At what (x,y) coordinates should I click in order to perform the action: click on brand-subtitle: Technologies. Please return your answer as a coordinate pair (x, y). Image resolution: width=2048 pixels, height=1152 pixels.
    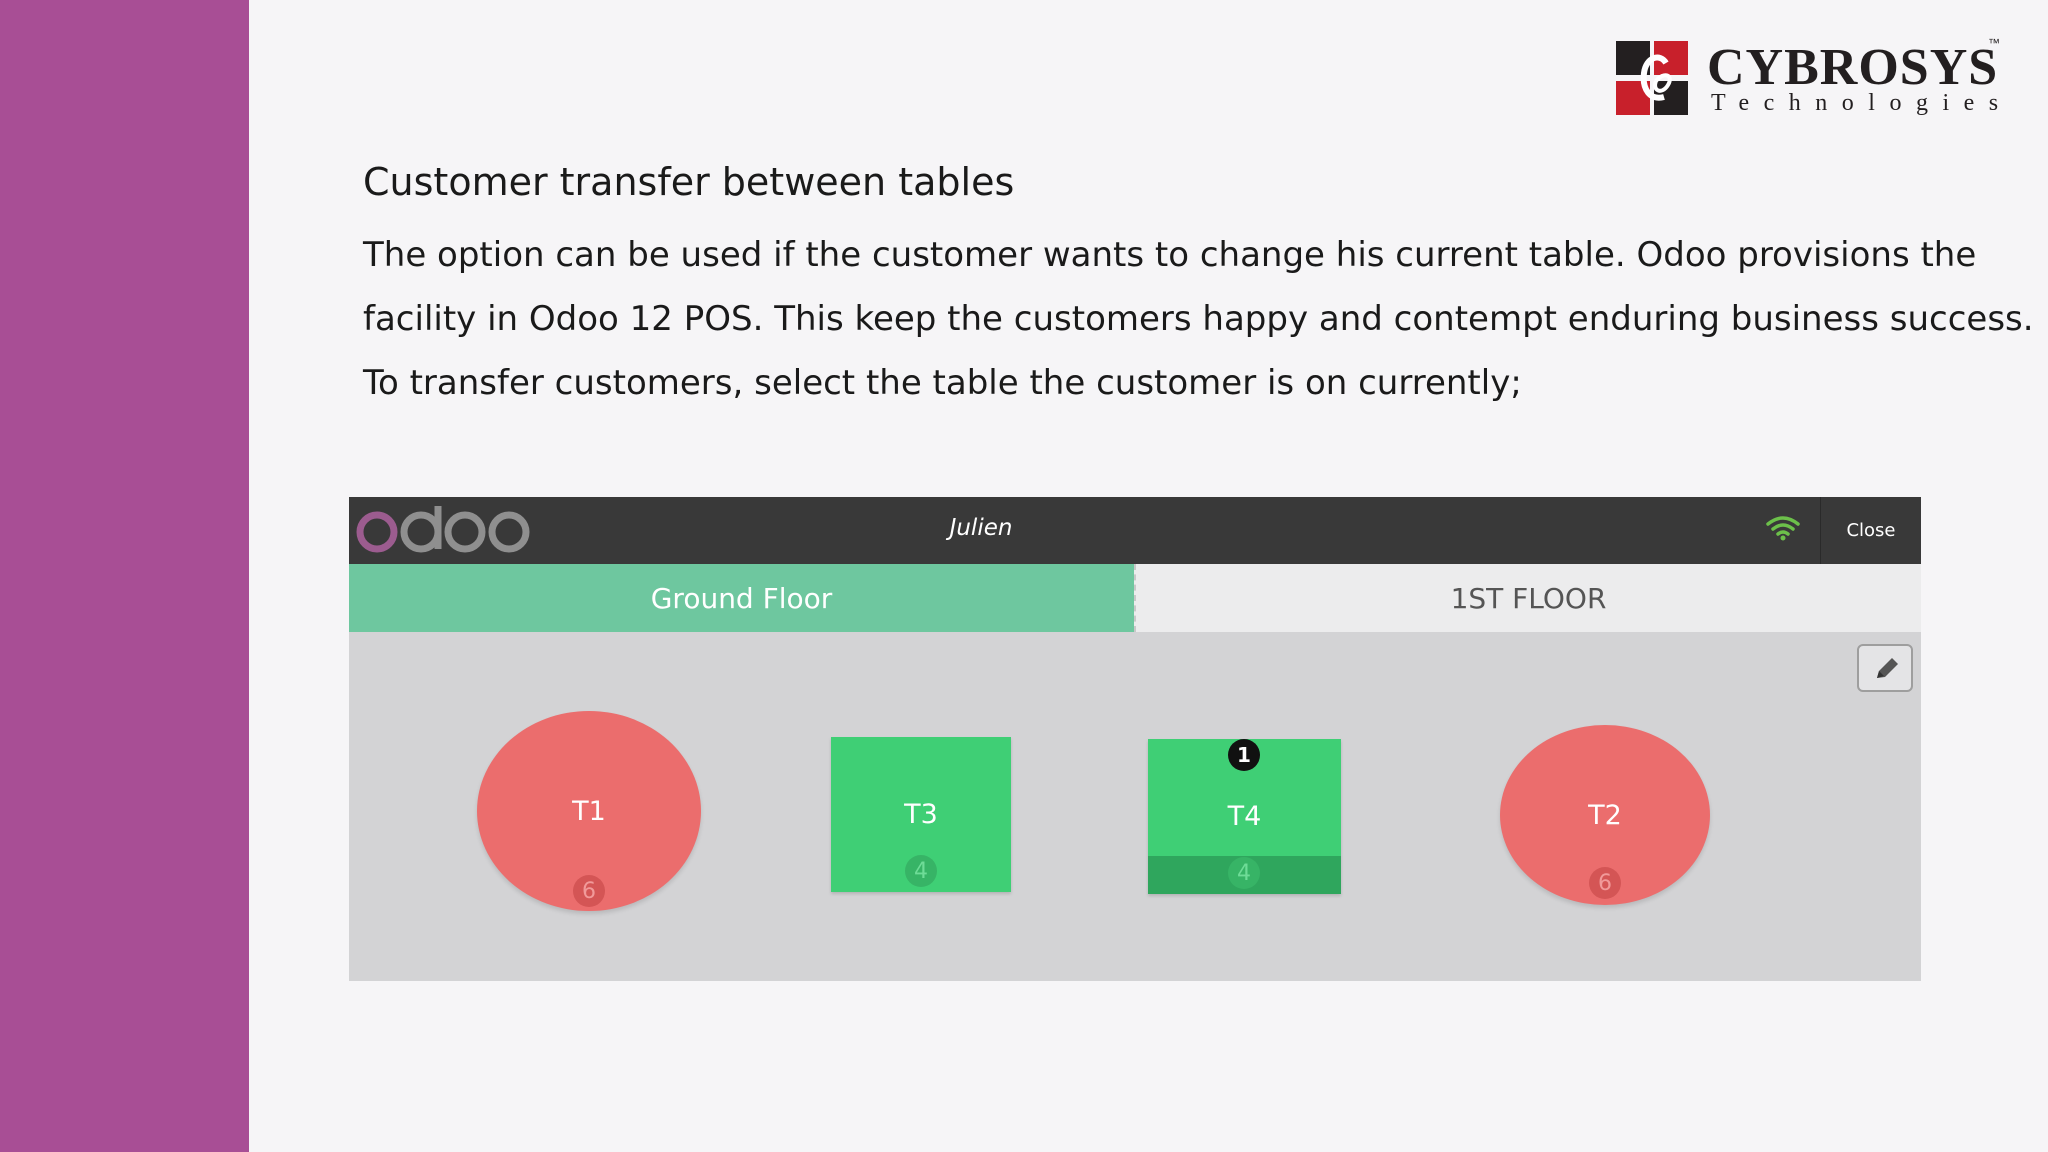
    Looking at the image, I should click on (1862, 103).